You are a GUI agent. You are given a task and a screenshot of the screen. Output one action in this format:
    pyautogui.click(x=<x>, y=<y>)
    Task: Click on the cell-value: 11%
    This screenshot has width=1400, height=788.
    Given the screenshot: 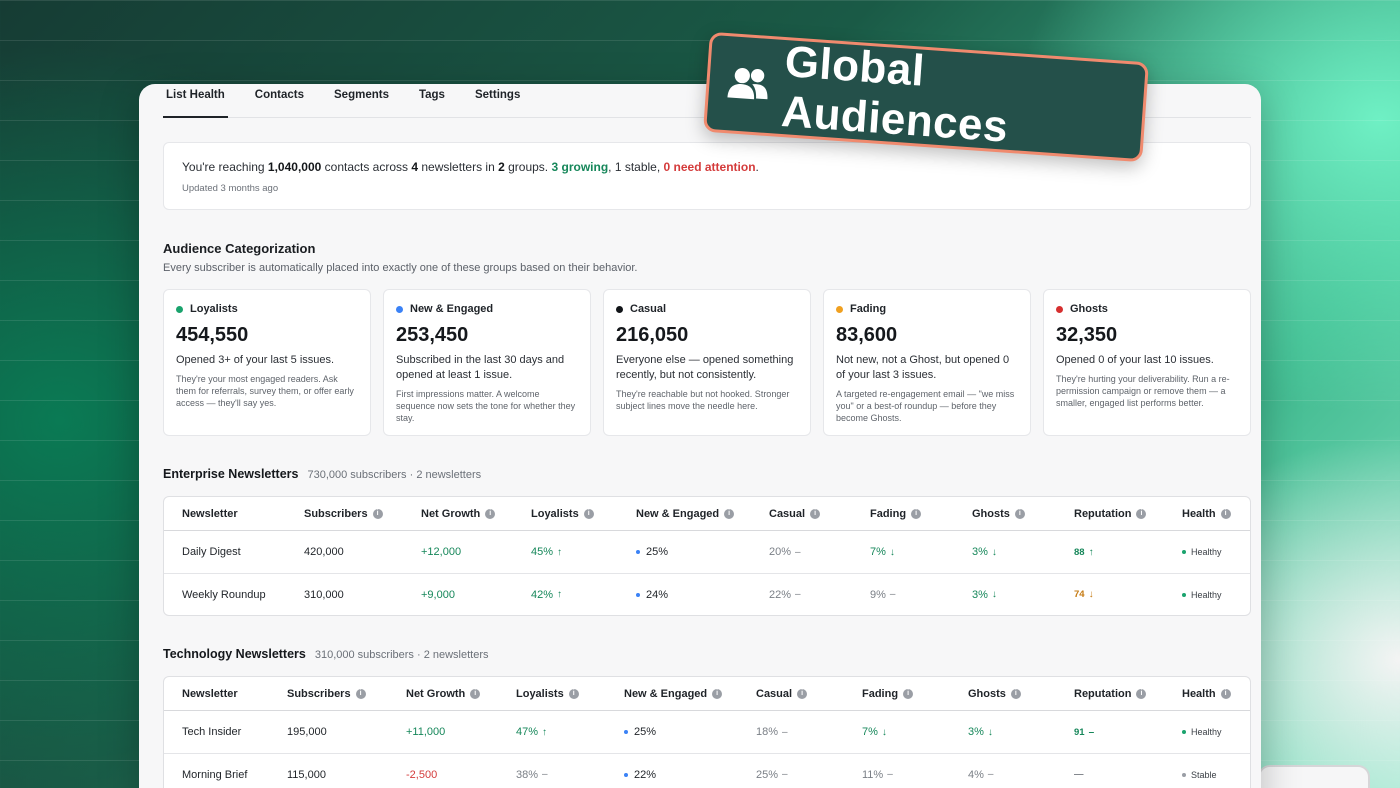 What is the action you would take?
    pyautogui.click(x=873, y=774)
    